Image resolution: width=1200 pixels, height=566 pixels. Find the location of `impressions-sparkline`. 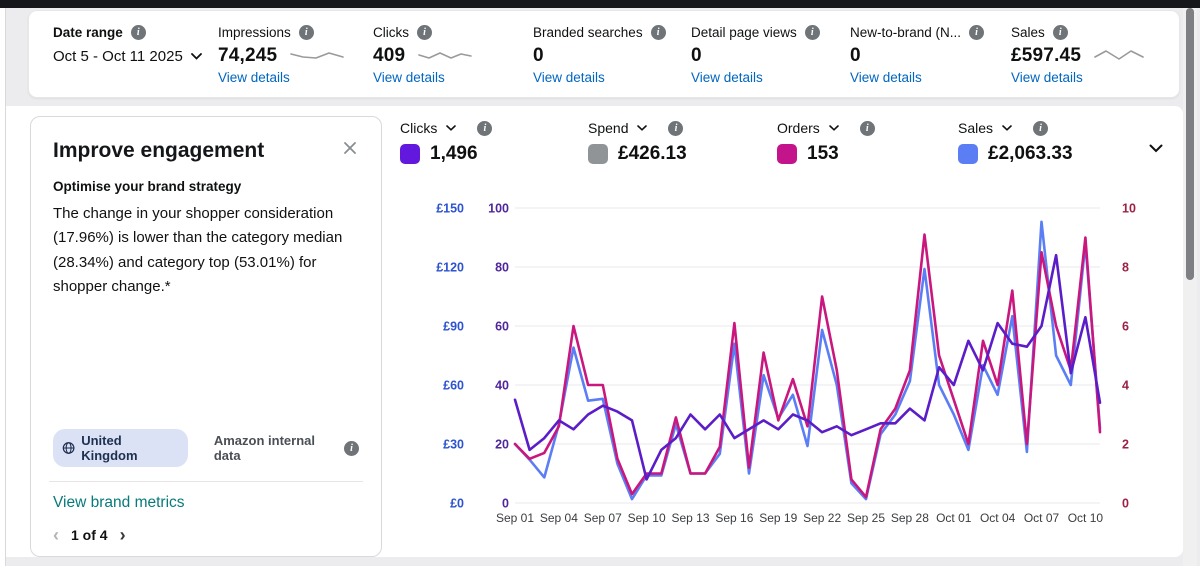

impressions-sparkline is located at coordinates (317, 55).